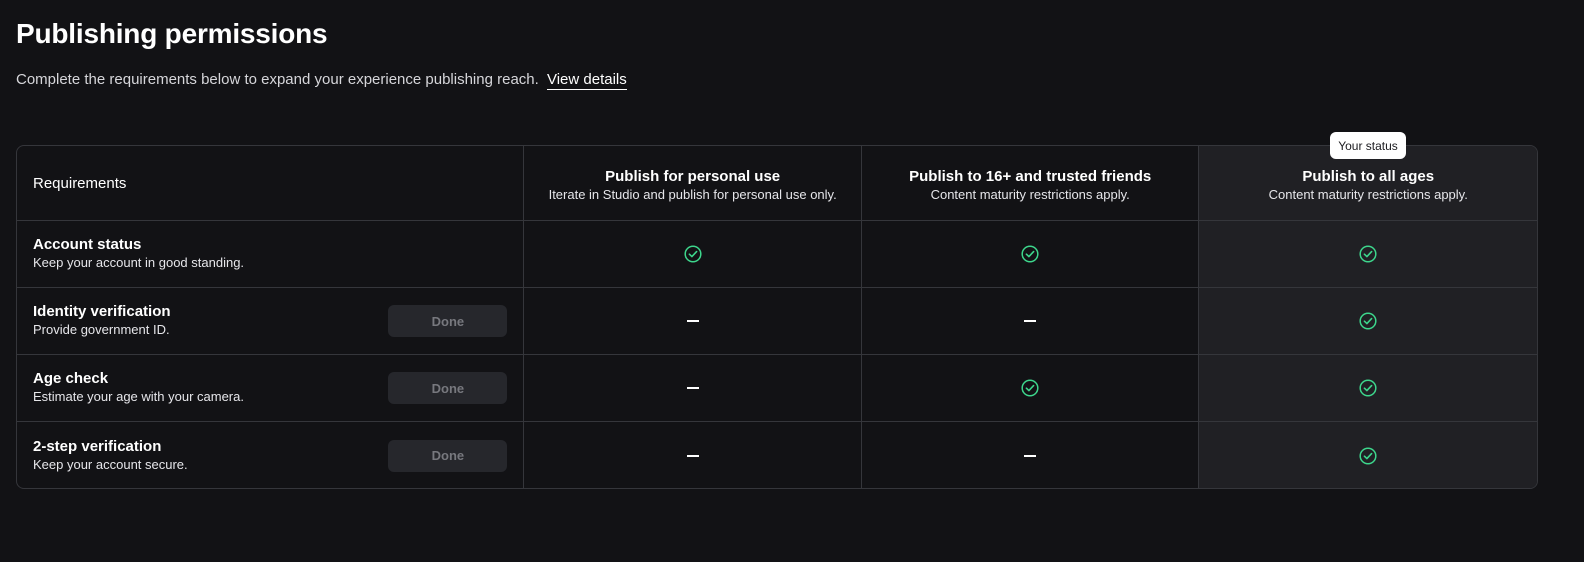 The width and height of the screenshot is (1584, 562). What do you see at coordinates (80, 183) in the screenshot?
I see `requirements-header: Requirements` at bounding box center [80, 183].